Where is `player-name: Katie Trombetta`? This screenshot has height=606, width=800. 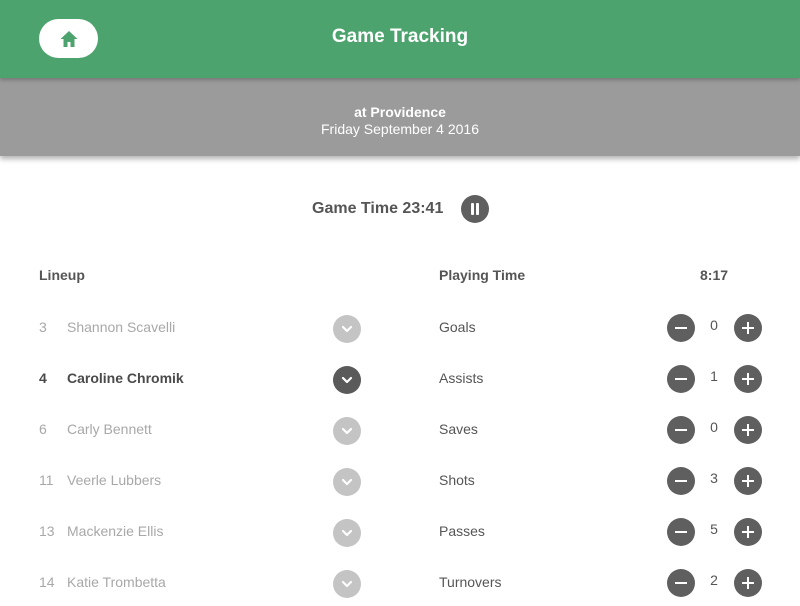 player-name: Katie Trombetta is located at coordinates (116, 582).